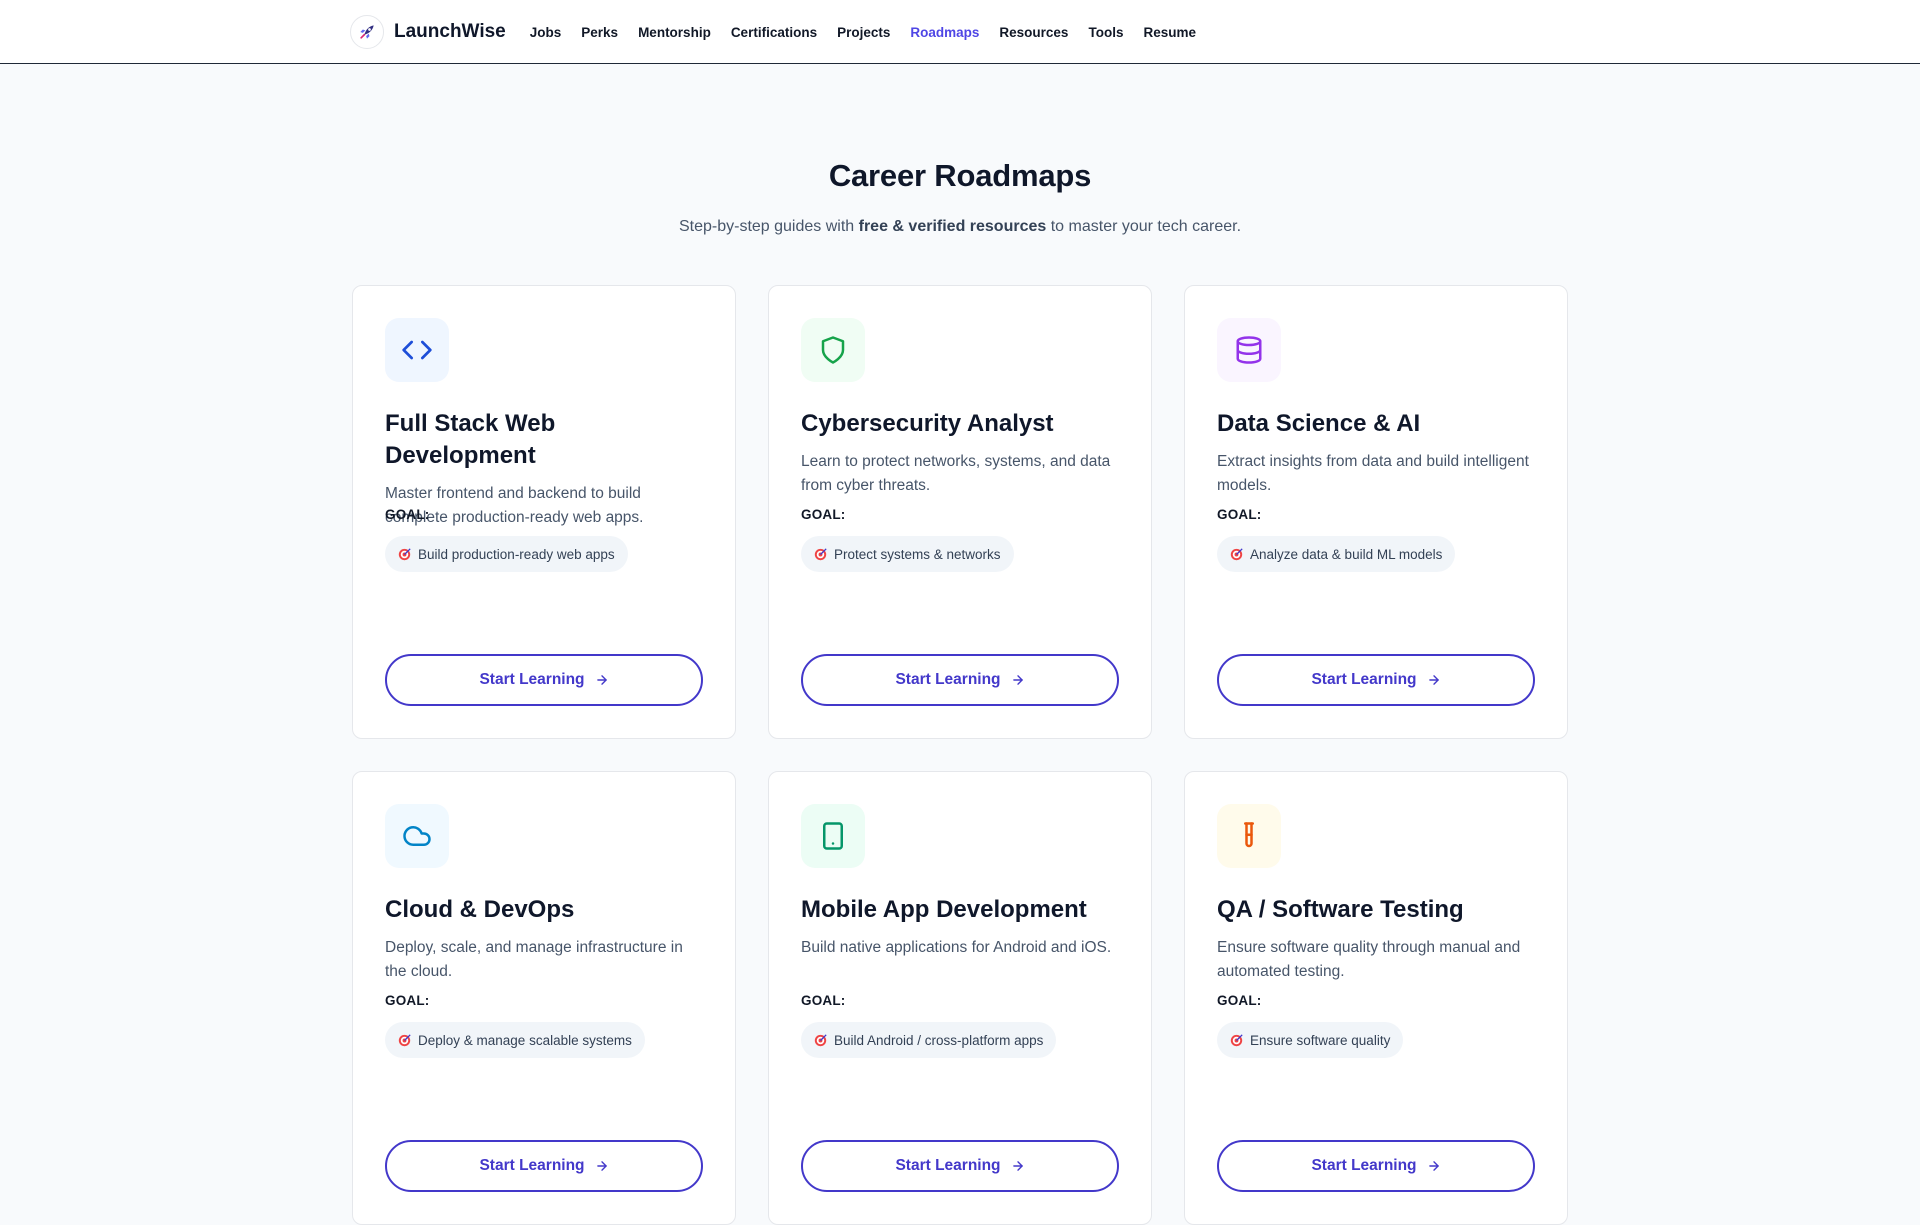  I want to click on subtitle-text-end: to master your tech career., so click(1144, 226).